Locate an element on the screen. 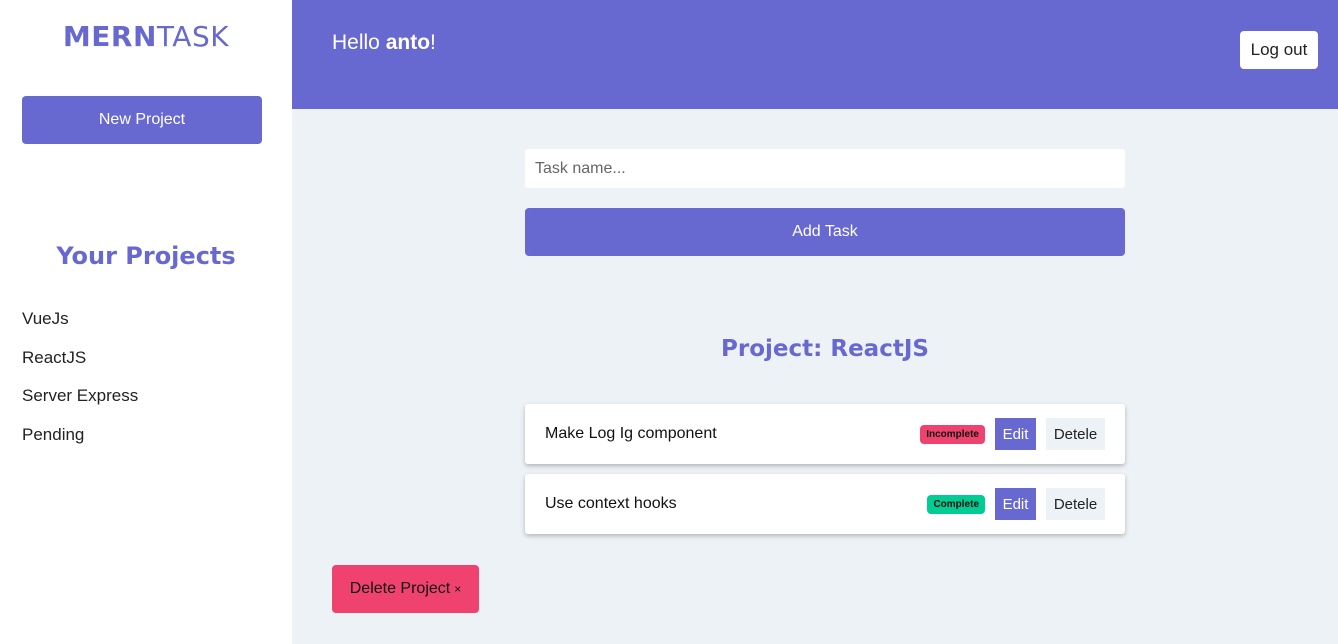 This screenshot has height=644, width=1338. task-actions: Incomplete Edit Detele is located at coordinates (1012, 434).